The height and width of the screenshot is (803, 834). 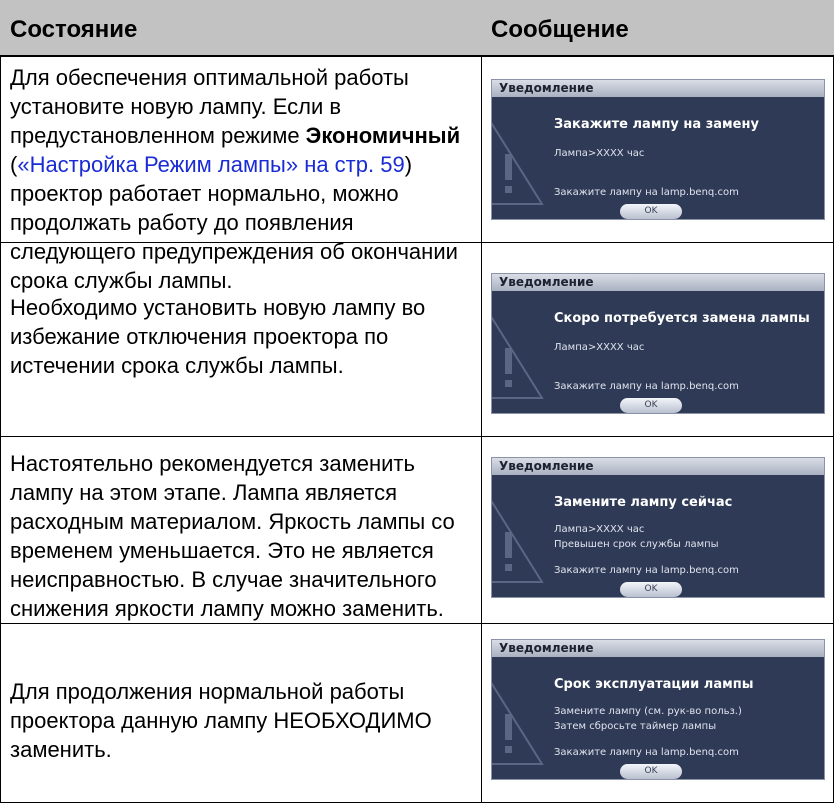 What do you see at coordinates (656, 124) in the screenshot?
I see `dialog-title: Закажите лампу на замену` at bounding box center [656, 124].